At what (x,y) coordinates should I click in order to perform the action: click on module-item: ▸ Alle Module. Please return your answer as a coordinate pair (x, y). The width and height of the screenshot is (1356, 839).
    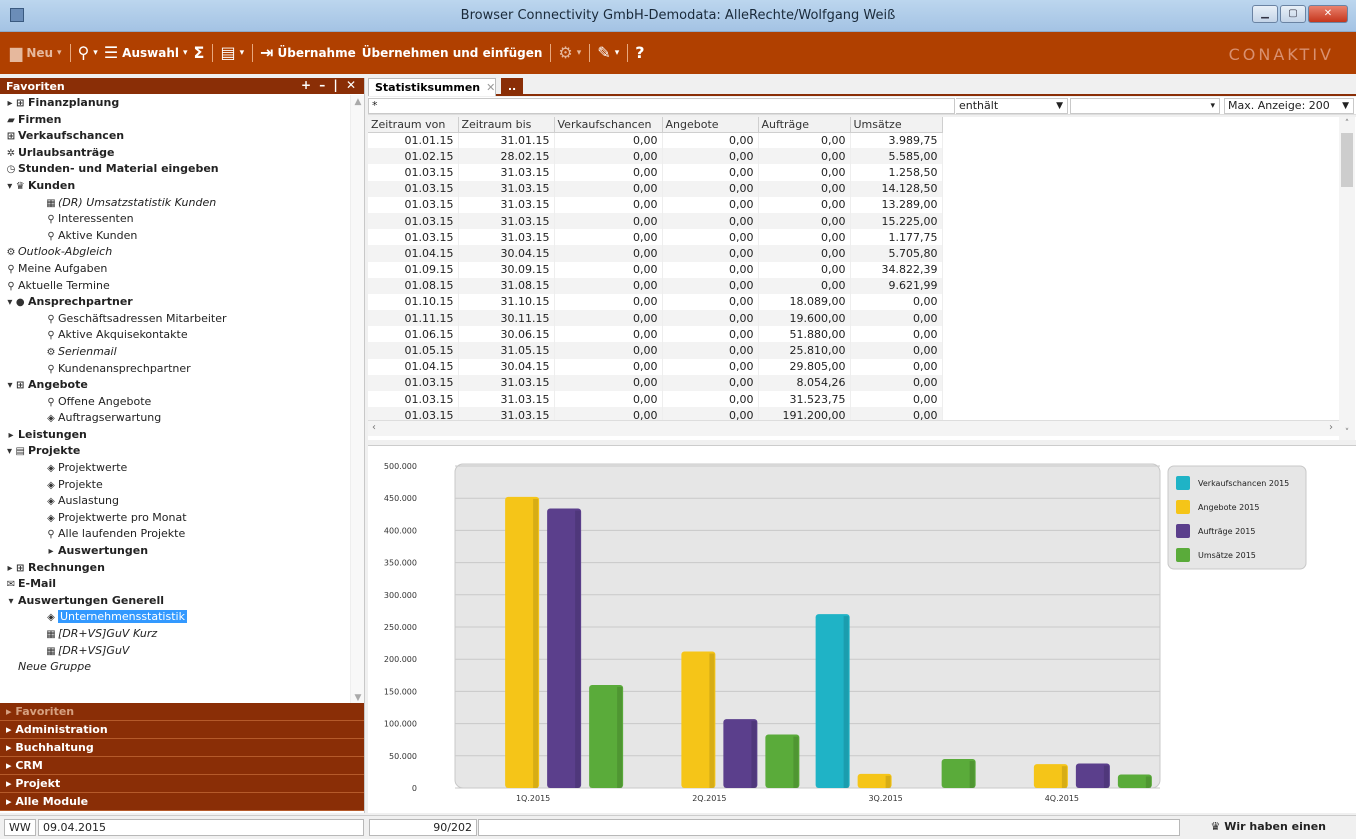
    Looking at the image, I should click on (182, 802).